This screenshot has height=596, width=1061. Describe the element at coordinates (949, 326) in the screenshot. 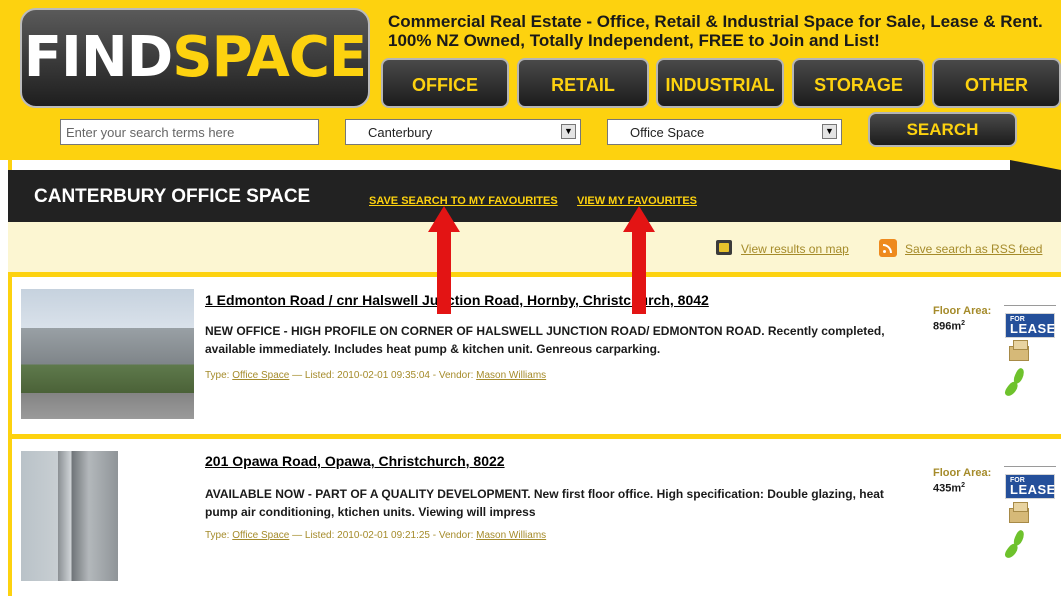

I see `listing-1-floor-area-value: 896m2` at that location.